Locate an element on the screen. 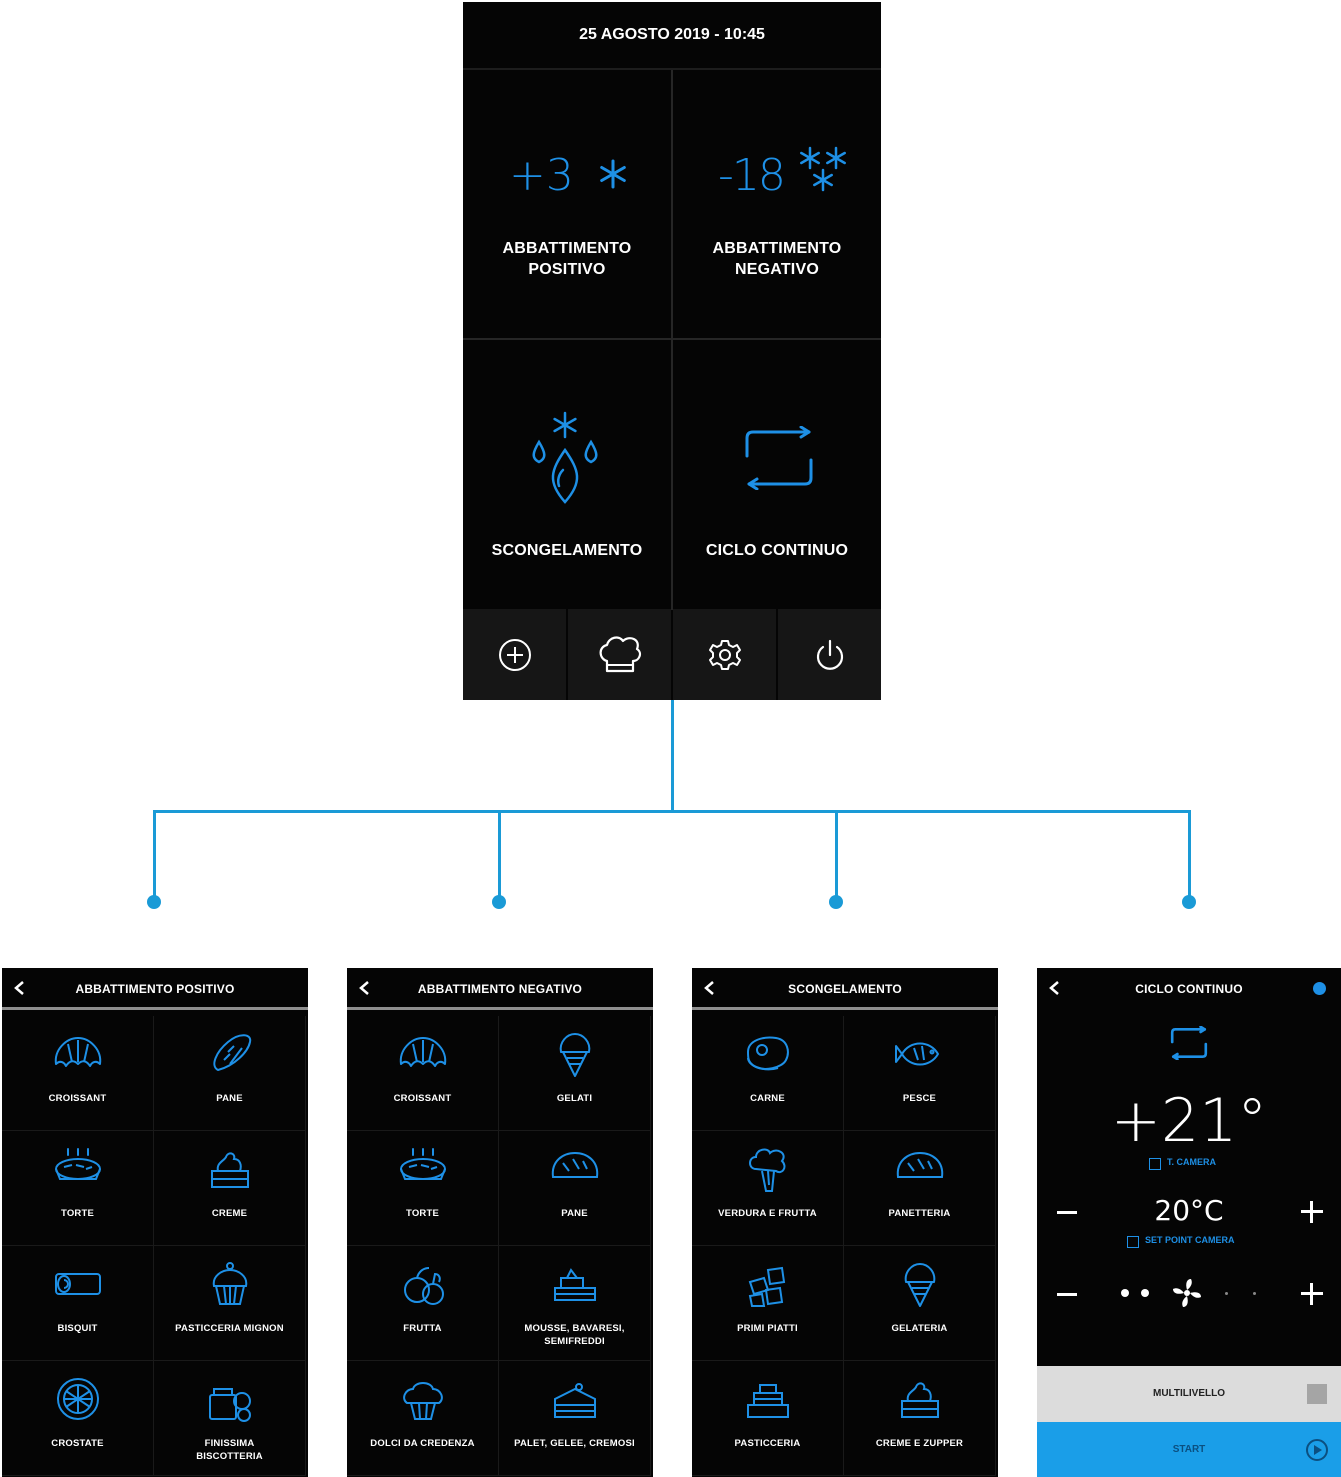 The width and height of the screenshot is (1341, 1477). item-pesce: PESCE is located at coordinates (920, 1073).